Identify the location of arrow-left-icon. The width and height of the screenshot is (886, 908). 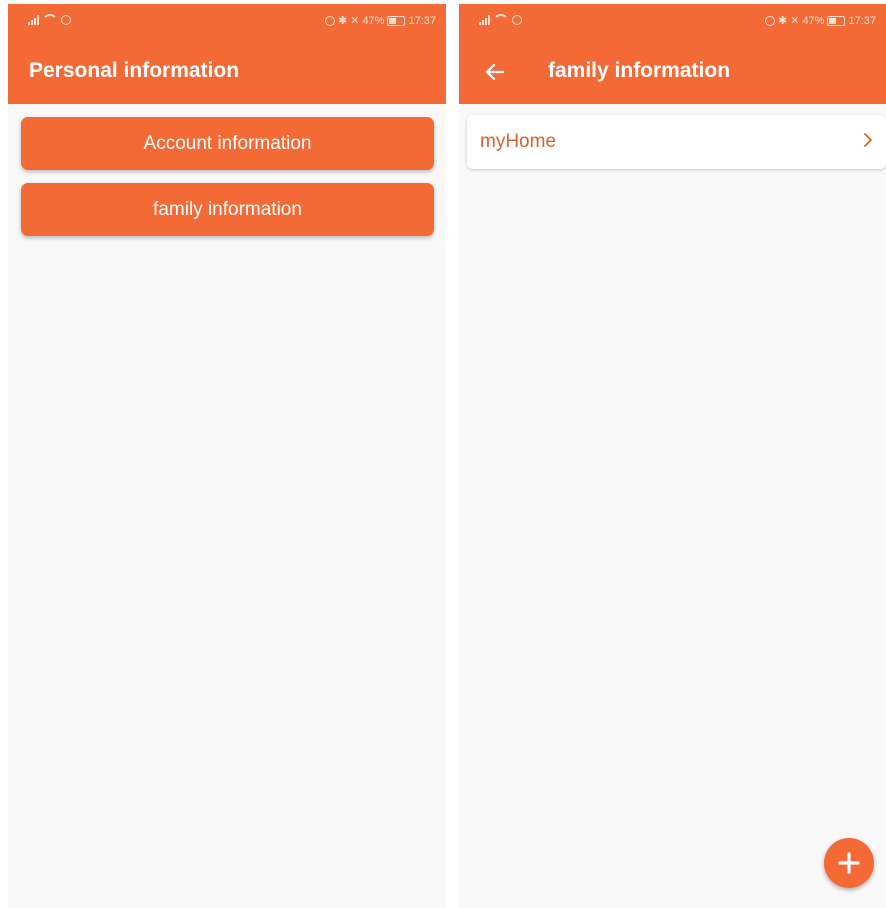
(495, 72).